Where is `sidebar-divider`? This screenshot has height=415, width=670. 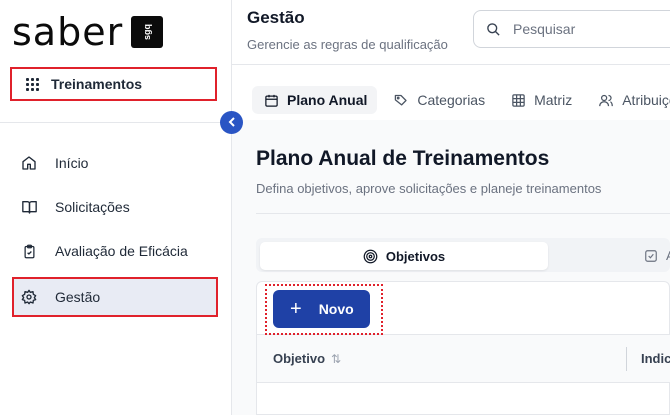 sidebar-divider is located at coordinates (116, 122).